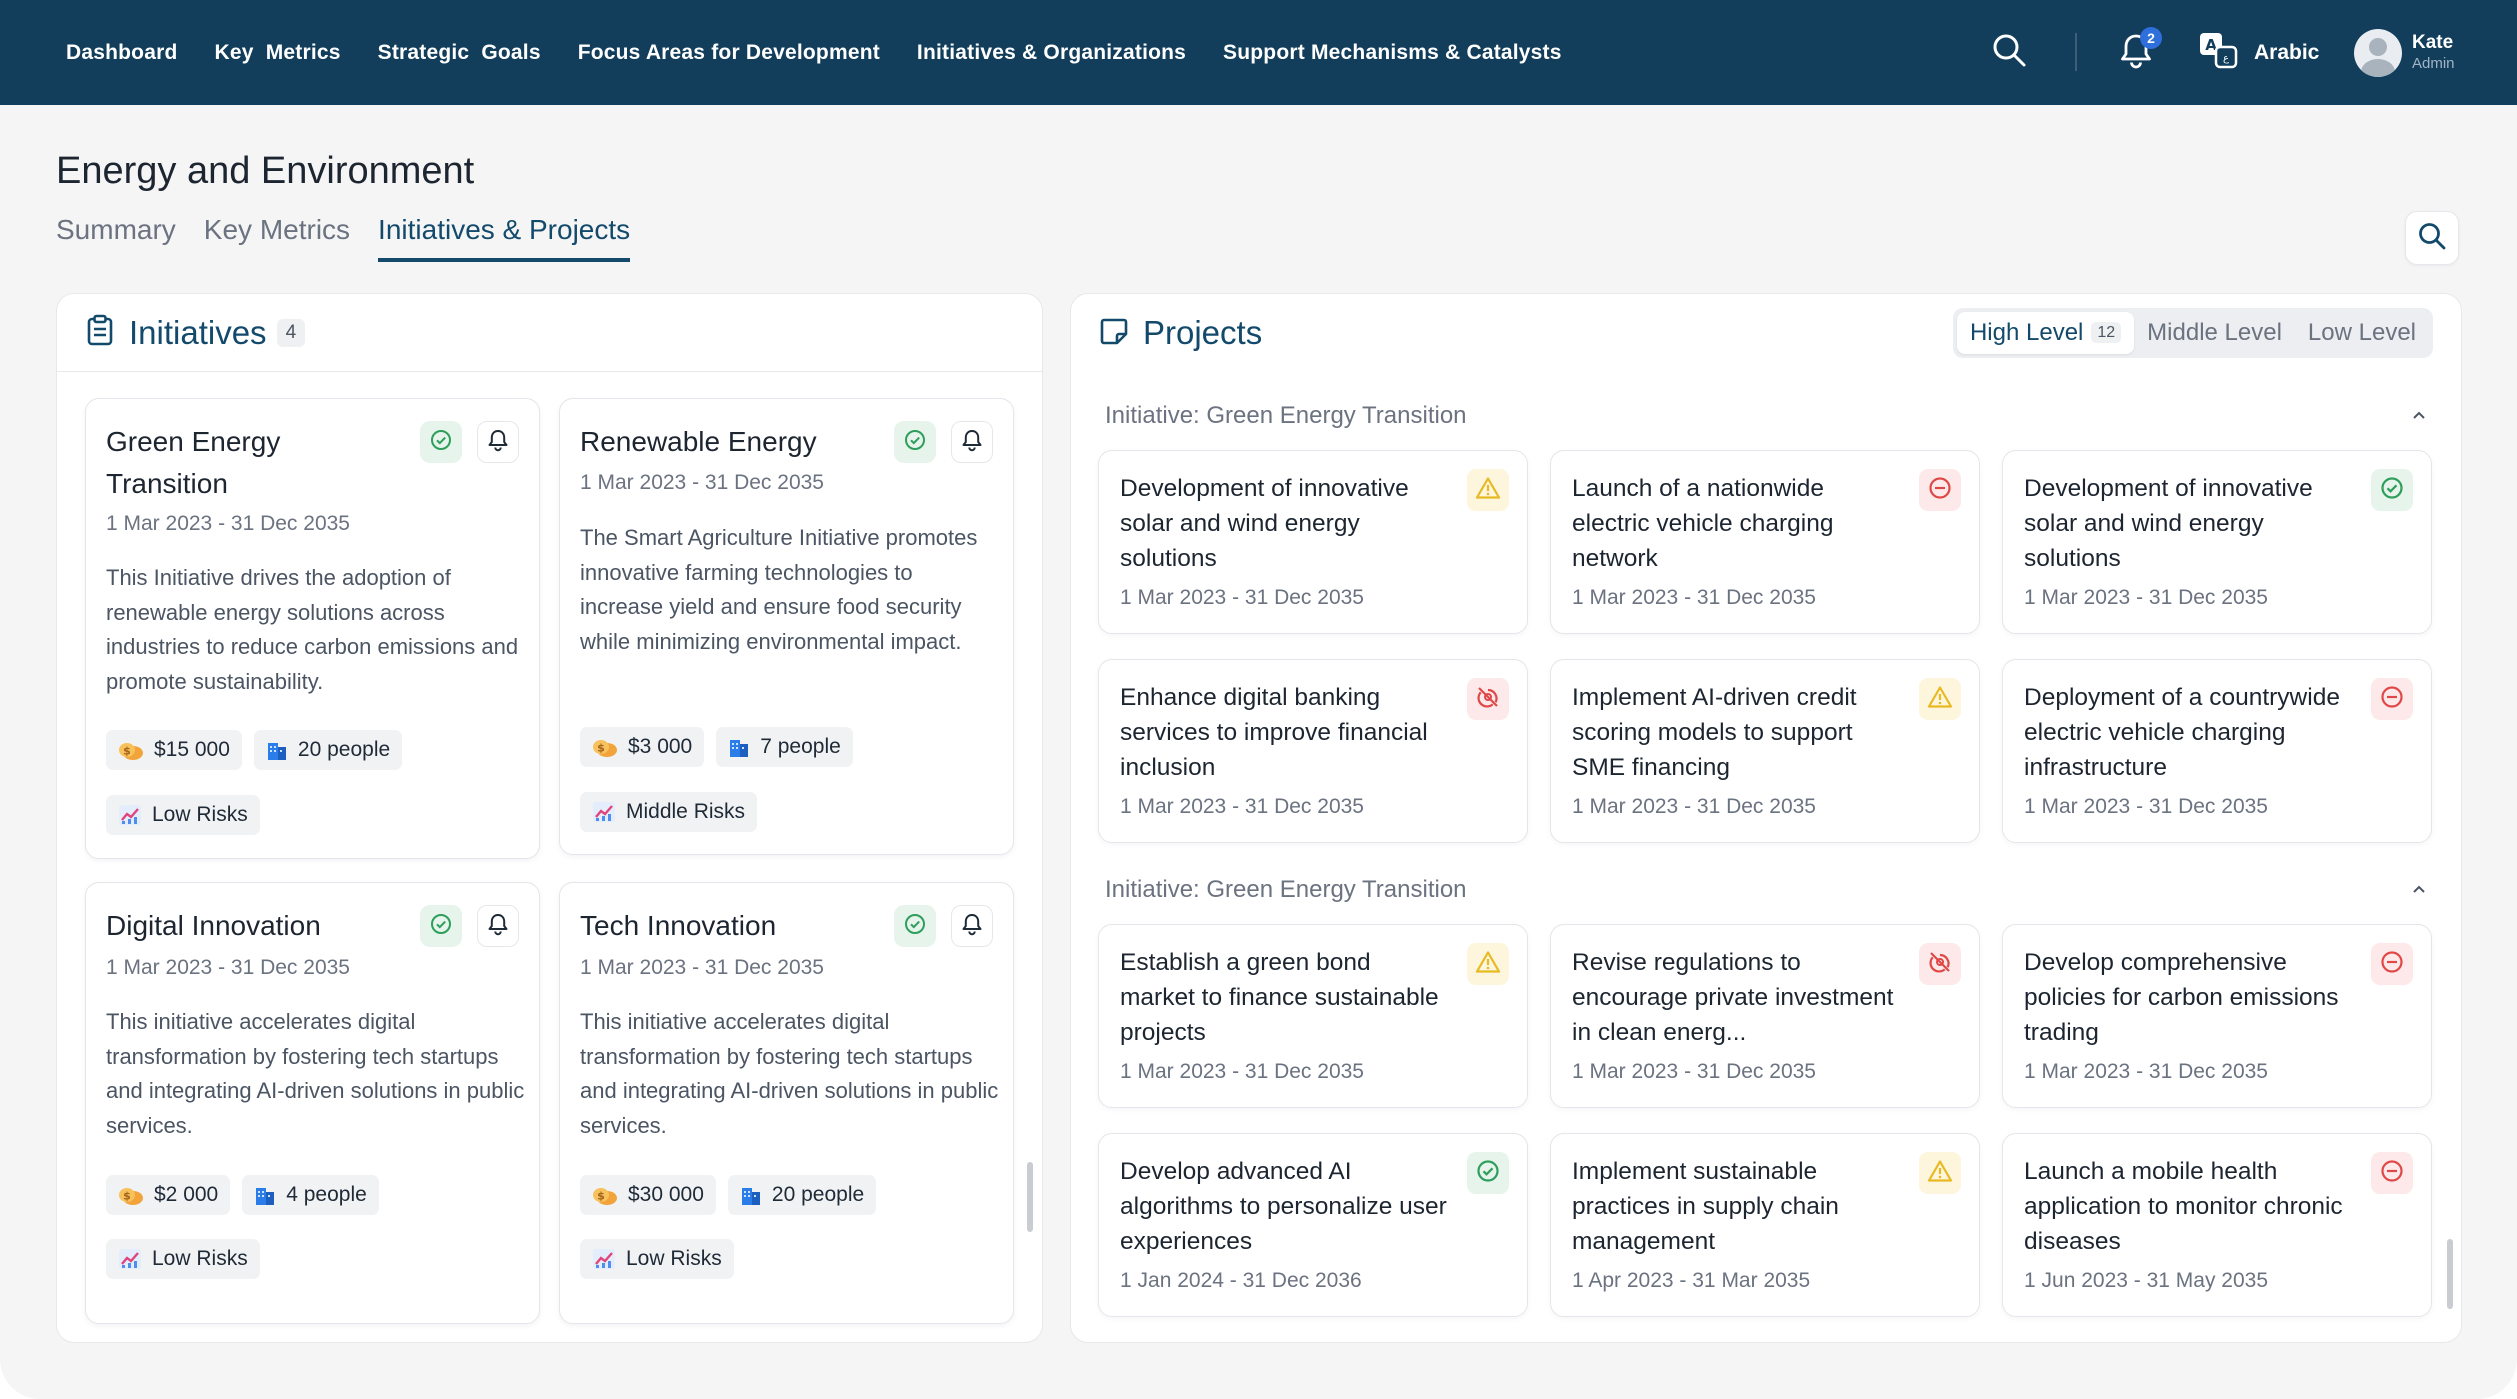 Image resolution: width=2517 pixels, height=1399 pixels. I want to click on budget-chip: $ $2 000, so click(168, 1195).